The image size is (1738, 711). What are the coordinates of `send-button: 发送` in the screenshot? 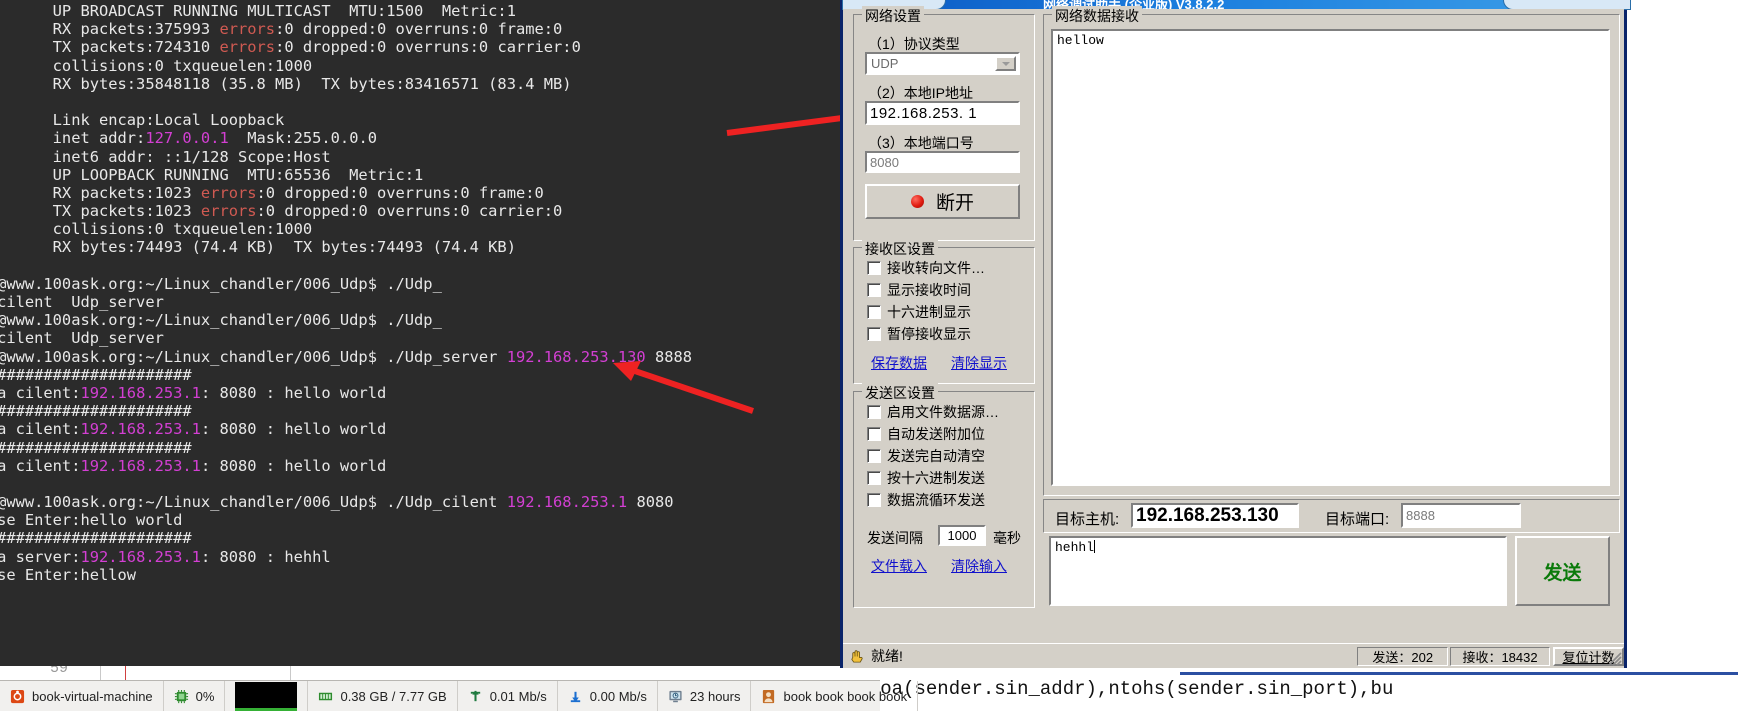 It's located at (1562, 571).